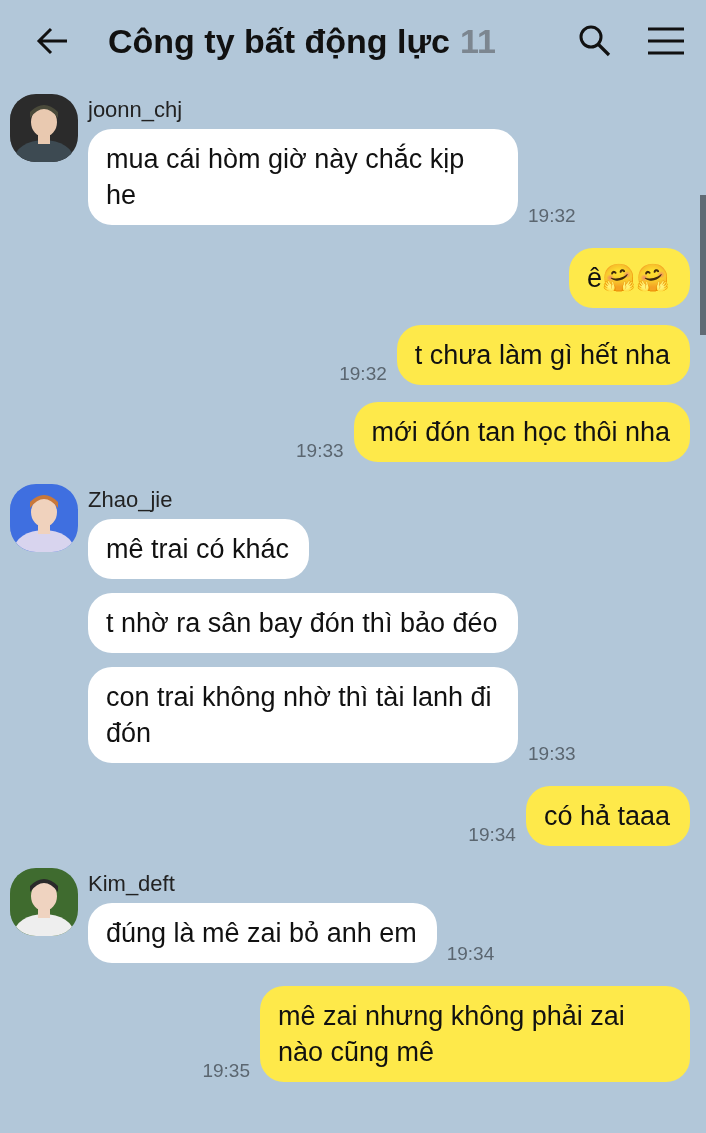 This screenshot has height=1133, width=706. I want to click on chat-title: Công ty bất động lực, so click(279, 41).